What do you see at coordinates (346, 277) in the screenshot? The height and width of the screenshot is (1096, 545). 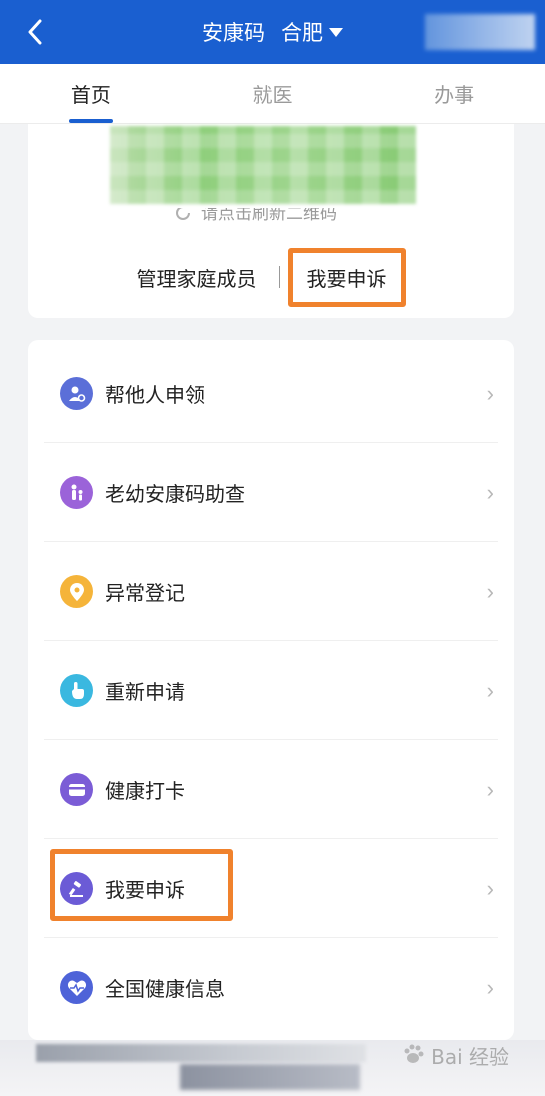 I see `appeal-button: 我要申诉` at bounding box center [346, 277].